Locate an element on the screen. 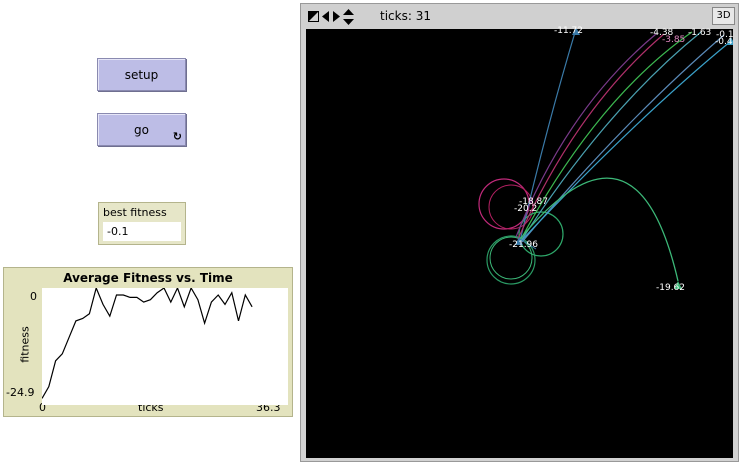 This screenshot has height=464, width=741. view-toolbar: ticks: 31 3D is located at coordinates (519, 16).